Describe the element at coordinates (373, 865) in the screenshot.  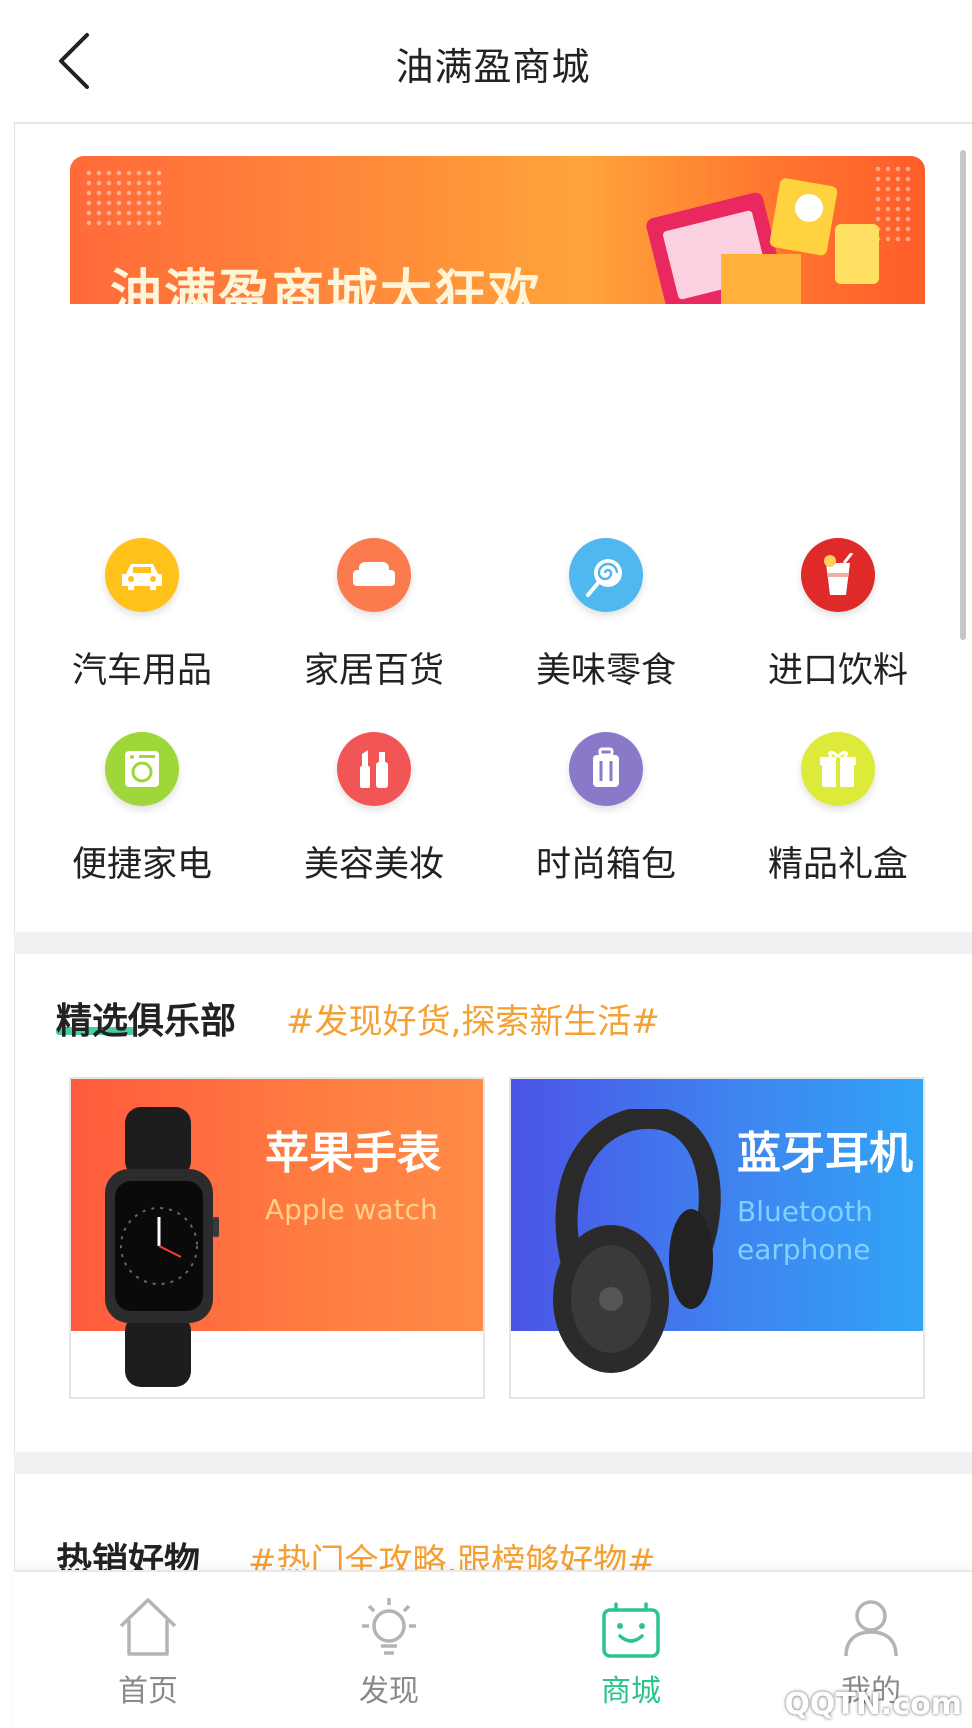
I see `category-label: 美容美妆` at that location.